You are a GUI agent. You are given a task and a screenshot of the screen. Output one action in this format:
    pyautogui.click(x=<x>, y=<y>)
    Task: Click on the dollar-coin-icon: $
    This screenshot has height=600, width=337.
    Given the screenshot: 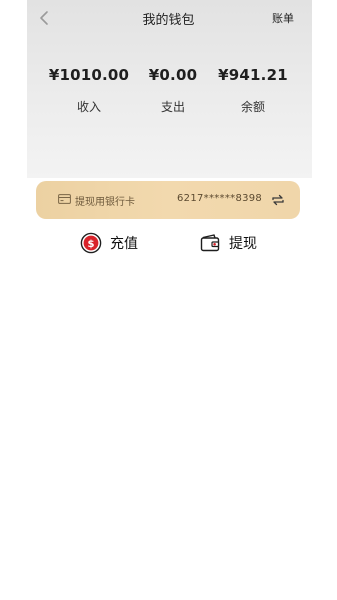 What is the action you would take?
    pyautogui.click(x=91, y=243)
    